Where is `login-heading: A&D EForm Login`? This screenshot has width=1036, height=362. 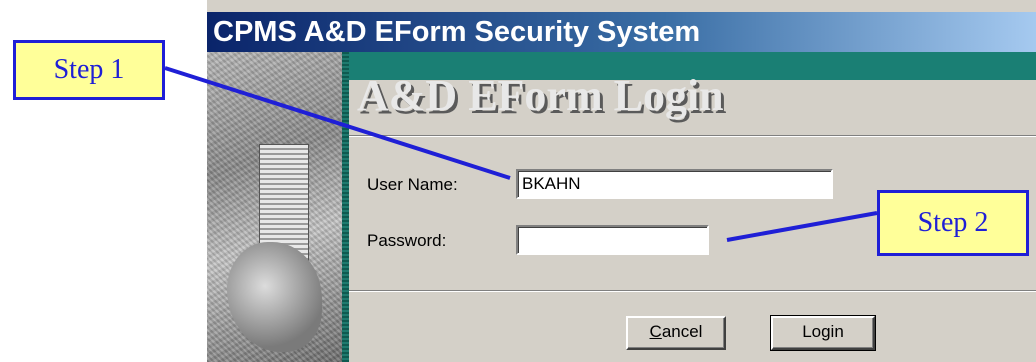
login-heading: A&D EForm Login is located at coordinates (540, 95).